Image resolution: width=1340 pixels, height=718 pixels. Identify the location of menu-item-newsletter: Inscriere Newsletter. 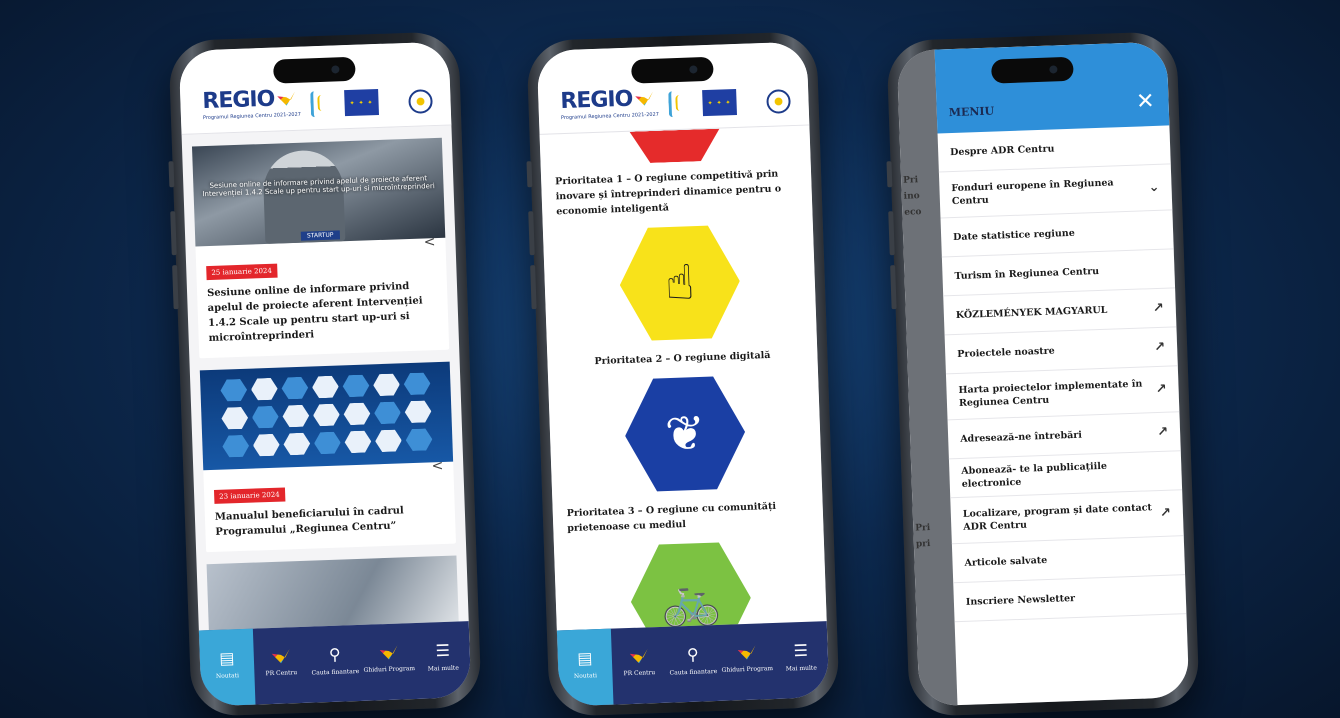
(1070, 599).